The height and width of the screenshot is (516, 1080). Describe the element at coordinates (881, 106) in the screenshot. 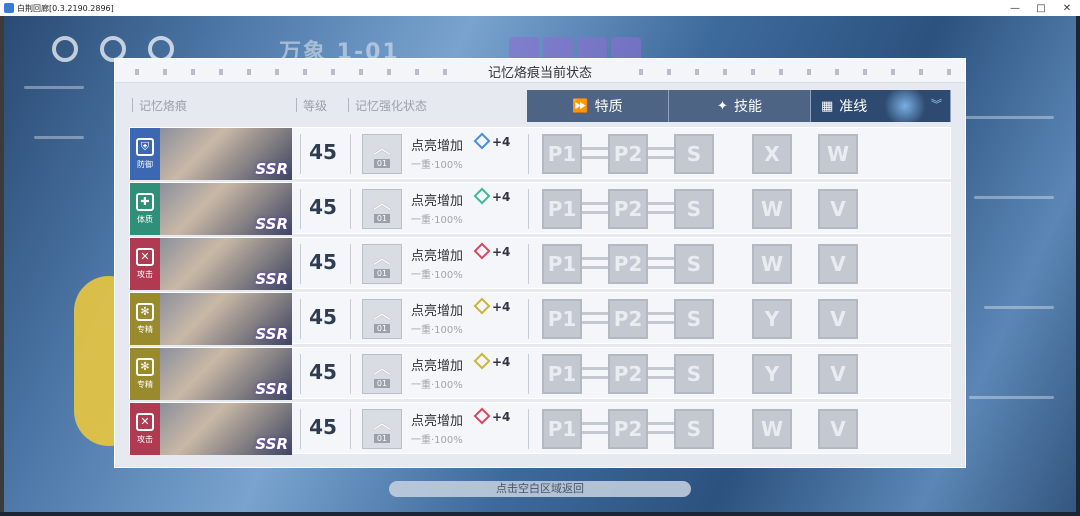

I see `tab-guideline: ▦ 准线 ︾` at that location.